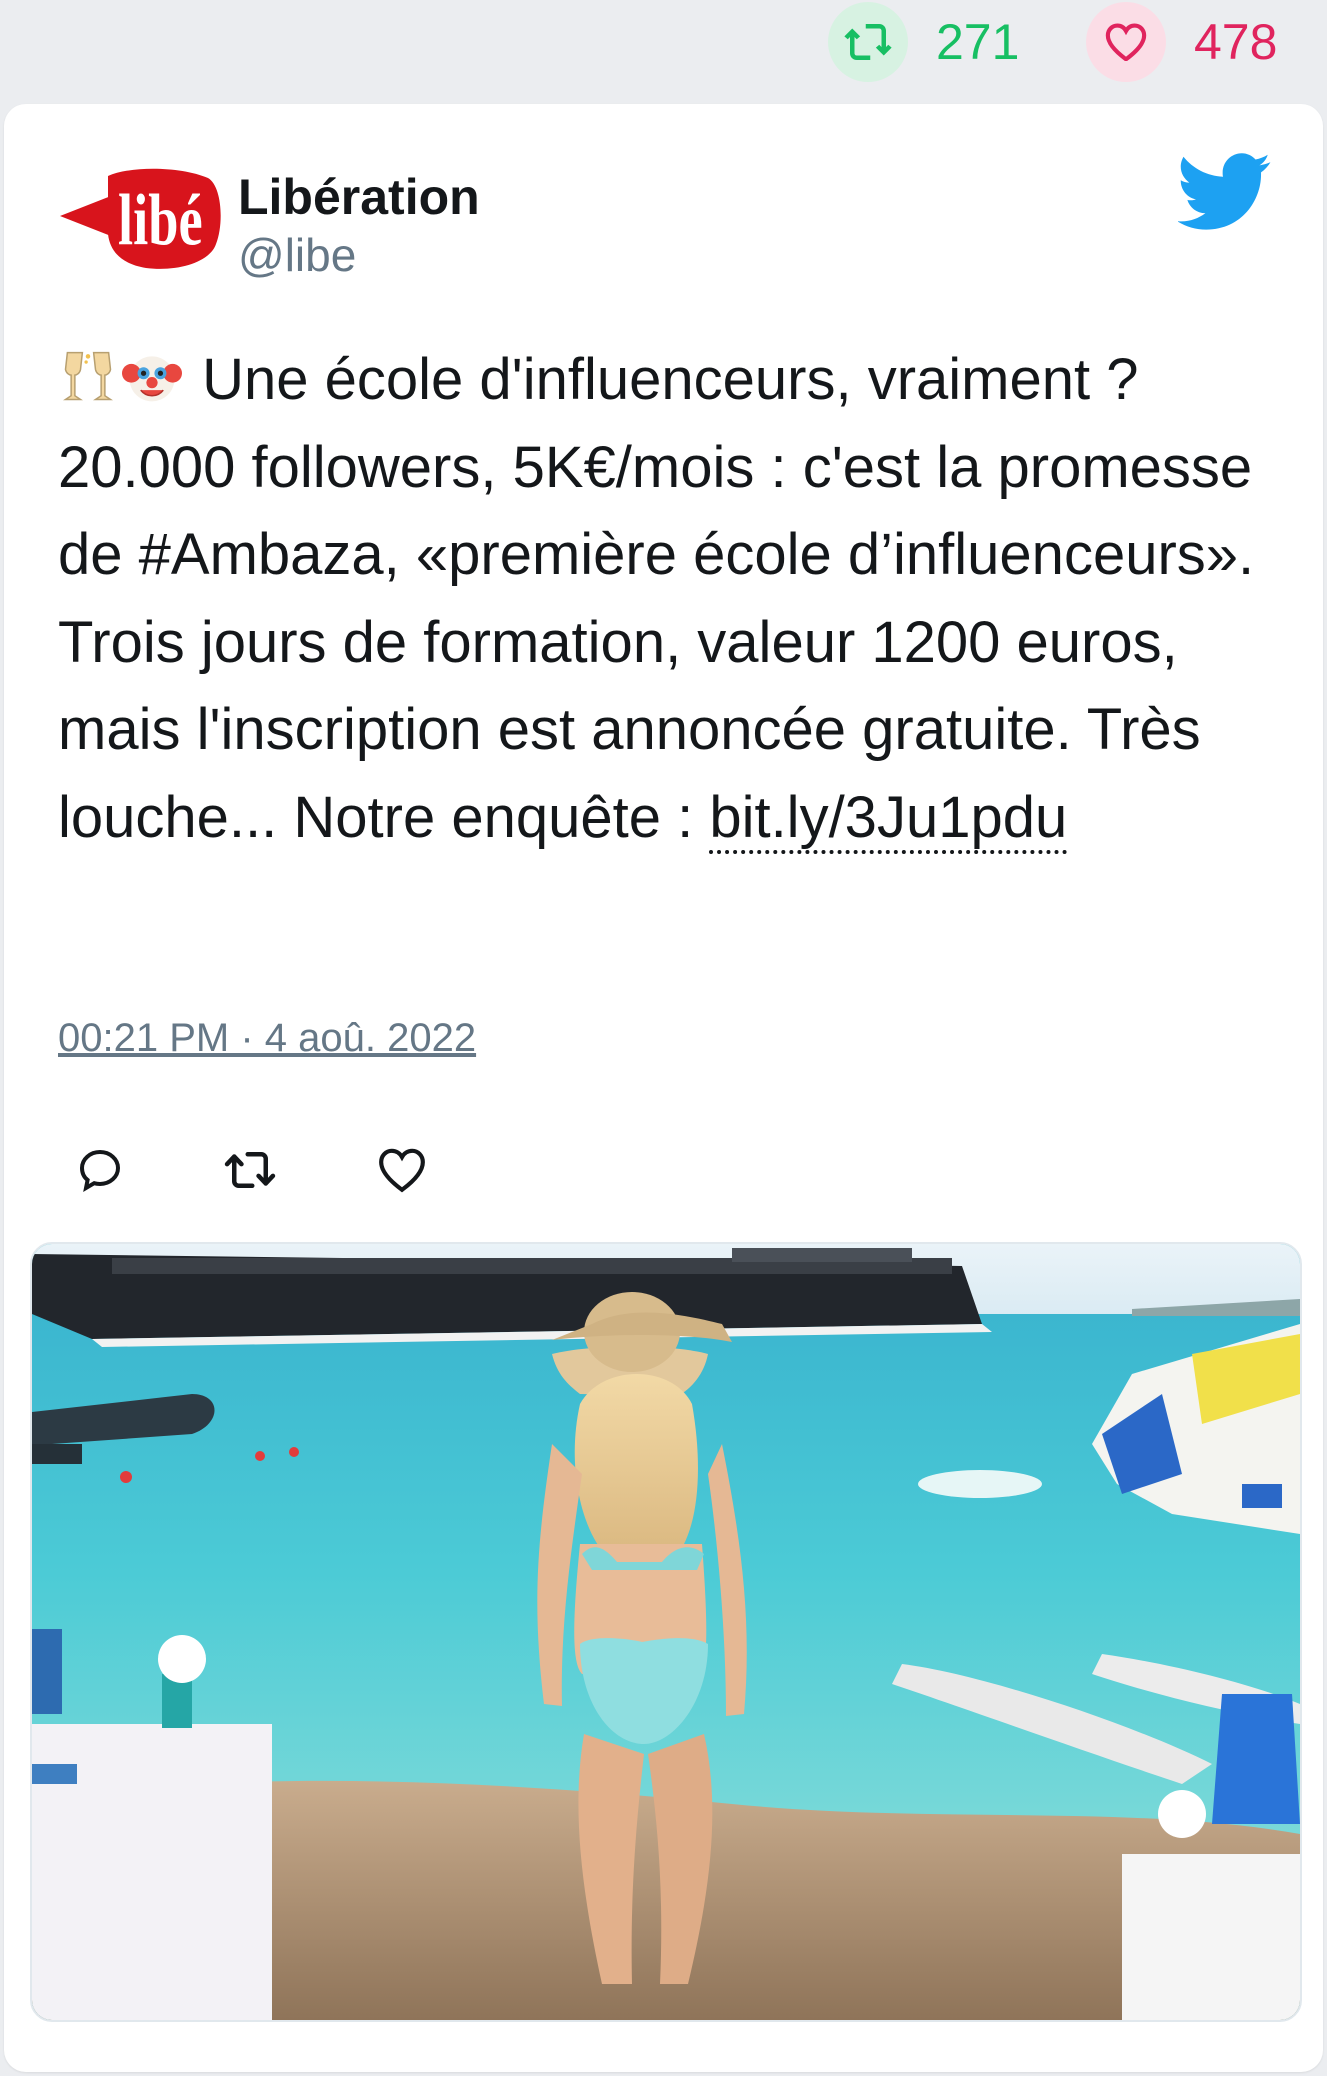 The image size is (1327, 2076). I want to click on liberation-logo-icon: libé, so click(140, 218).